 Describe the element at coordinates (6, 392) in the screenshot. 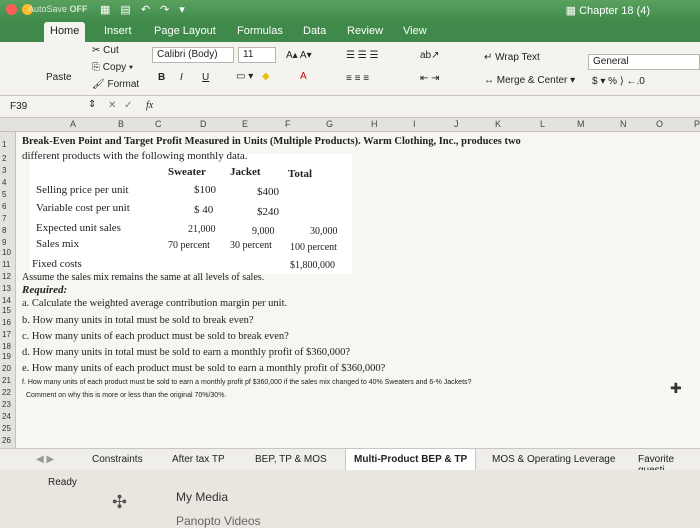

I see `row-header: 22` at that location.